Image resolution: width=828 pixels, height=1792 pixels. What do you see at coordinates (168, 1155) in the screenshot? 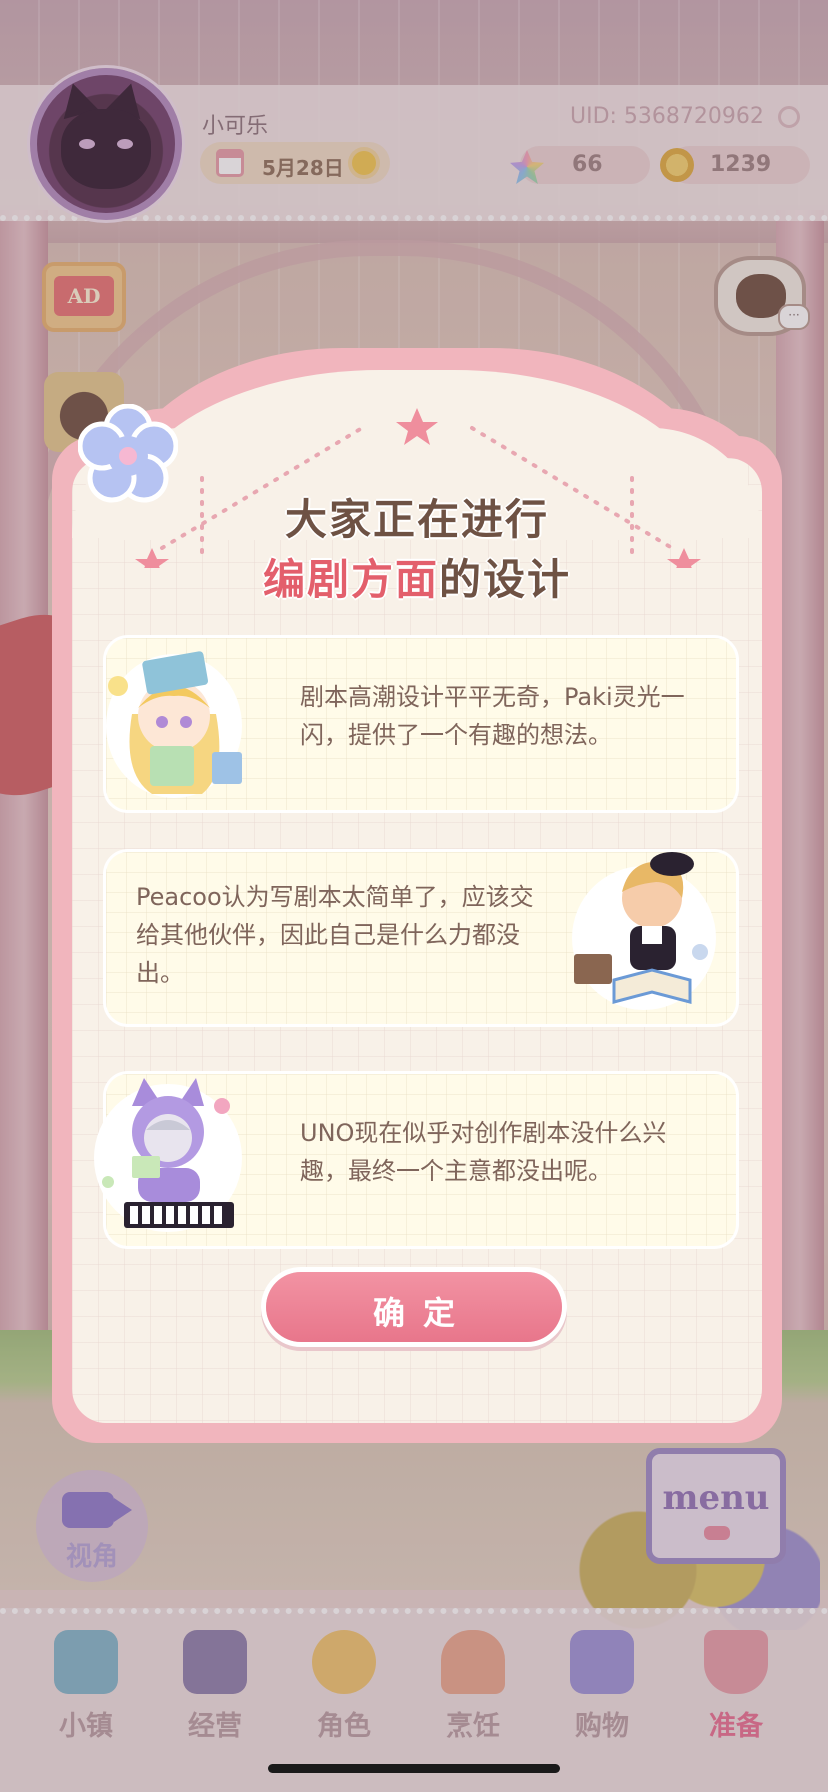
I see `uno-character-icon` at bounding box center [168, 1155].